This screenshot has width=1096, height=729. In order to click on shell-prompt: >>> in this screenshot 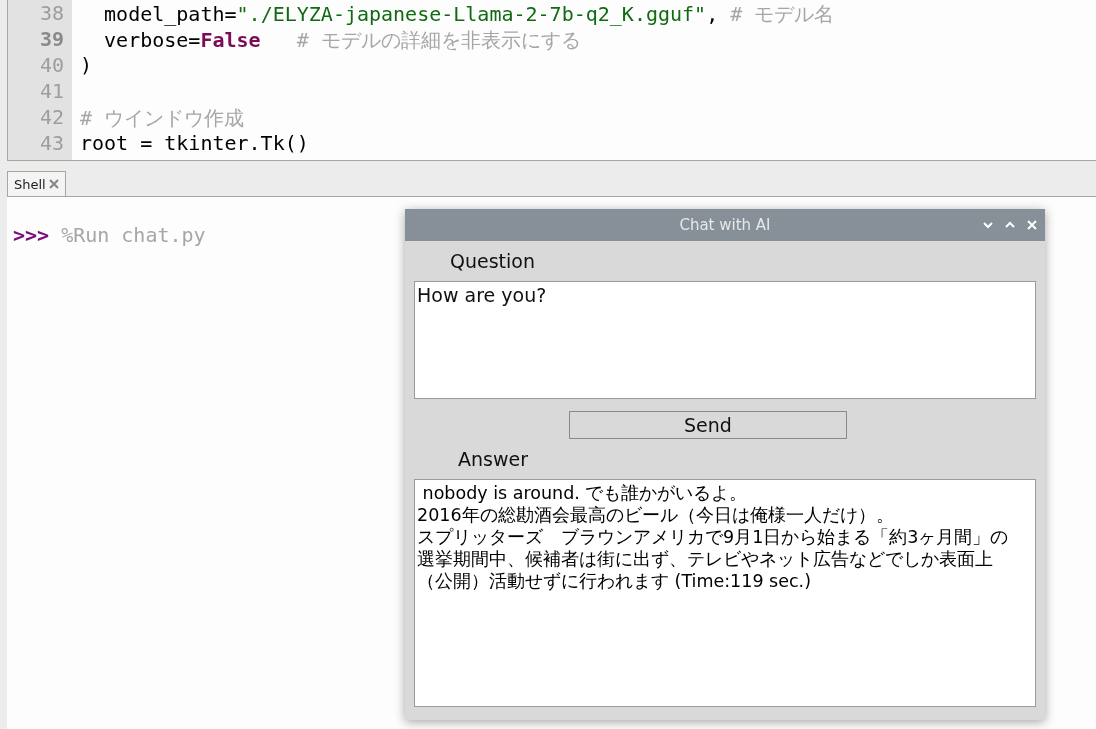, I will do `click(31, 235)`.